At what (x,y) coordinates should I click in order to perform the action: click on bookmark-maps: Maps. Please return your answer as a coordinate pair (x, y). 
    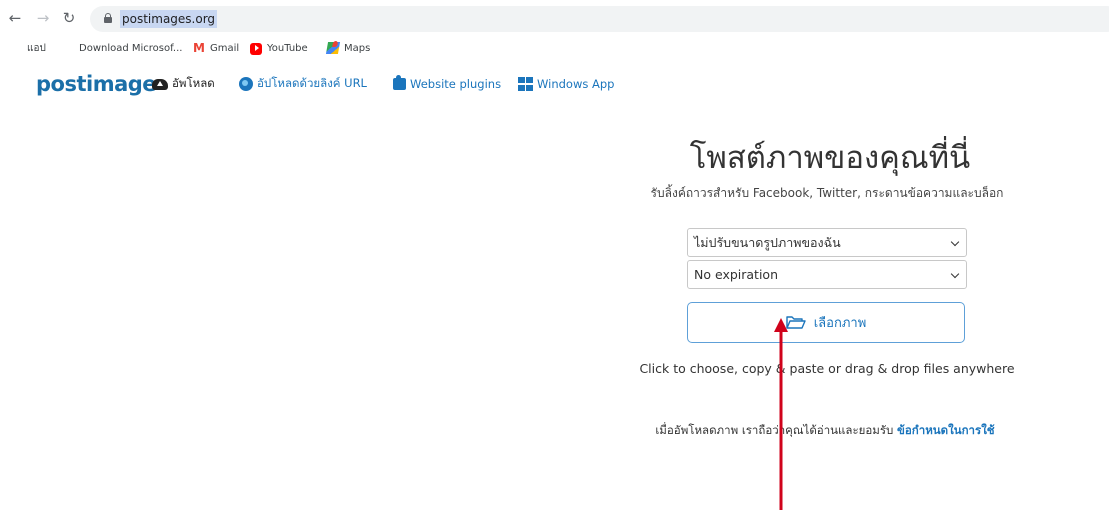
    Looking at the image, I should click on (348, 48).